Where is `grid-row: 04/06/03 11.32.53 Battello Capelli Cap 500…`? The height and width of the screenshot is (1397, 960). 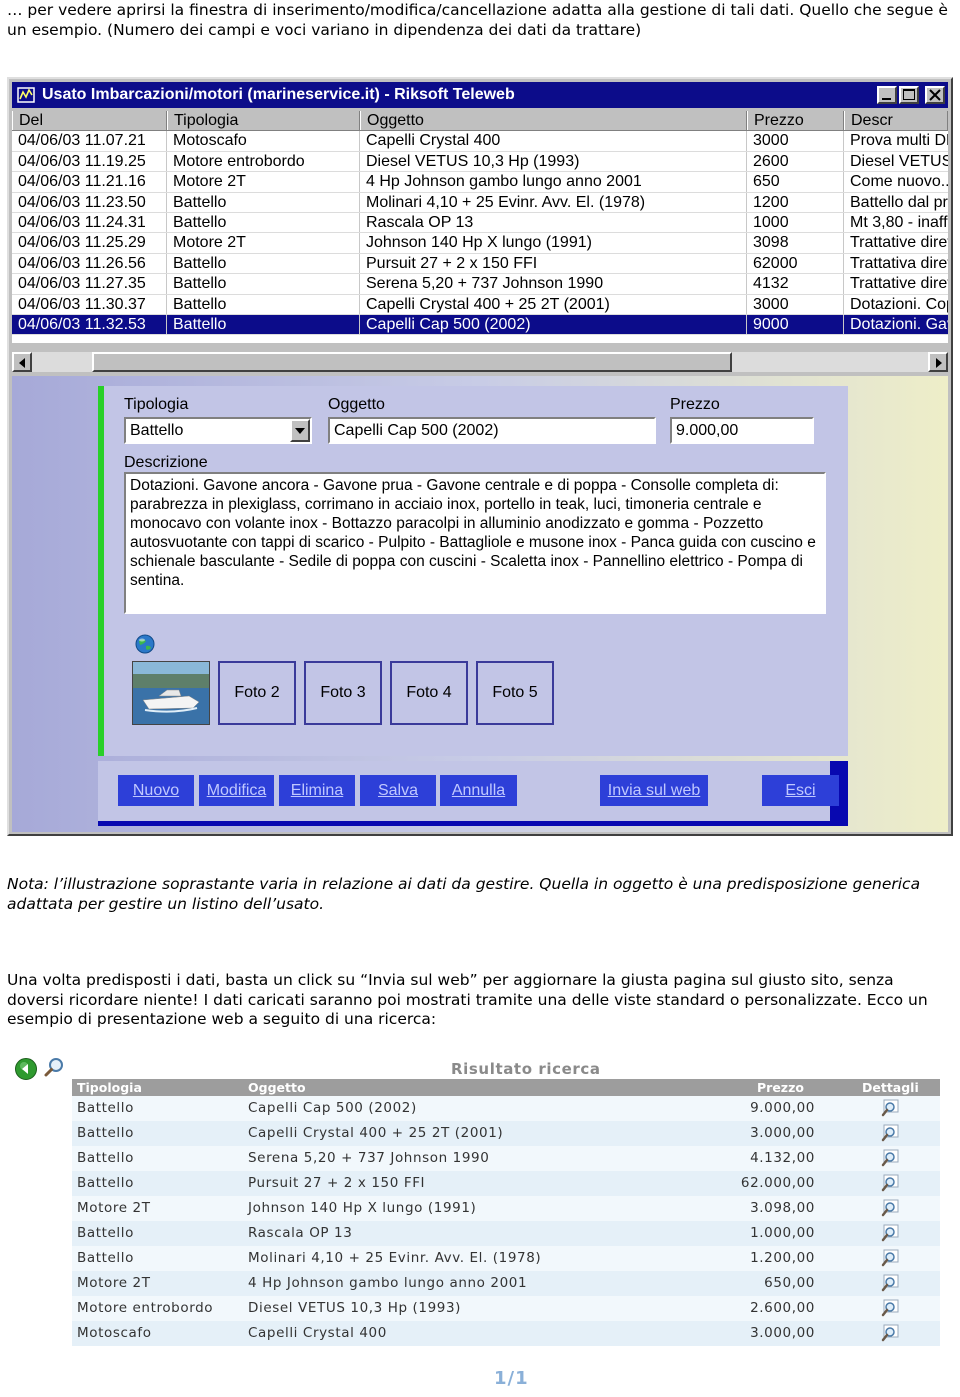
grid-row: 04/06/03 11.32.53 Battello Capelli Cap 500… is located at coordinates (480, 325).